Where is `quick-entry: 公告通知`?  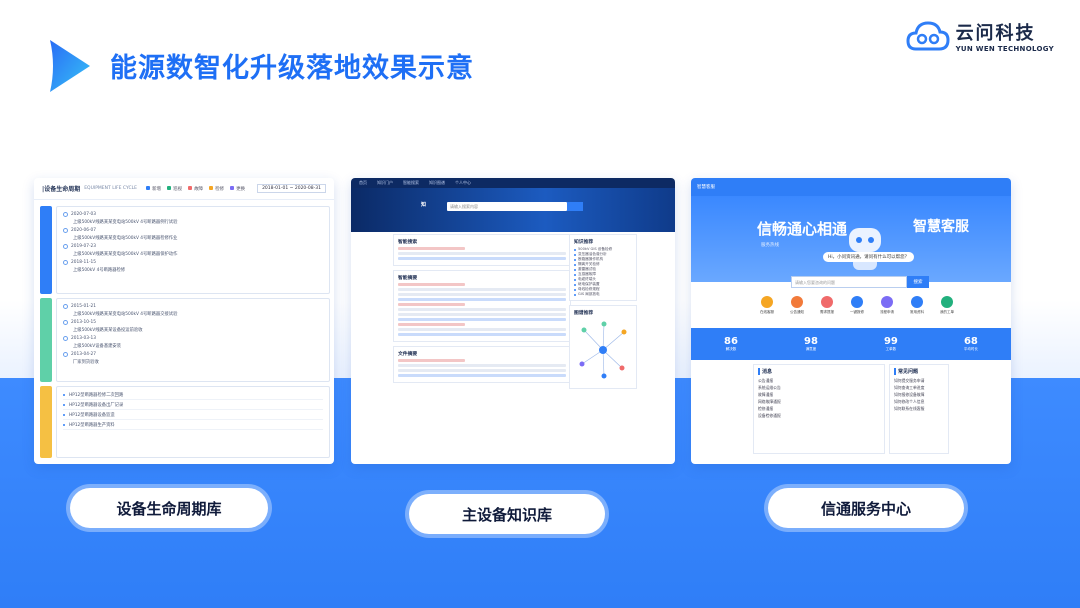 quick-entry: 公告通知 is located at coordinates (797, 305).